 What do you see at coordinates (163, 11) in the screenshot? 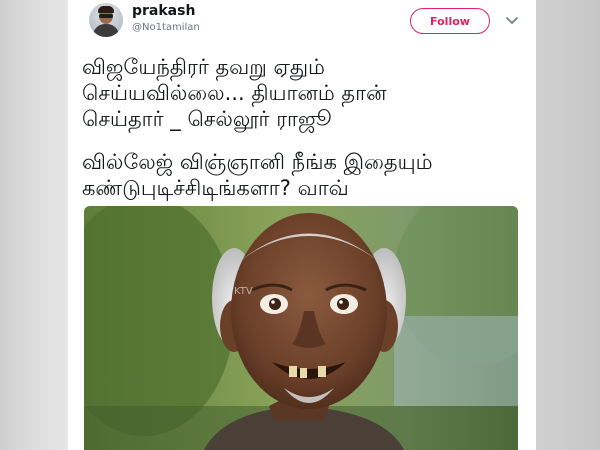
I see `author-name: prakash` at bounding box center [163, 11].